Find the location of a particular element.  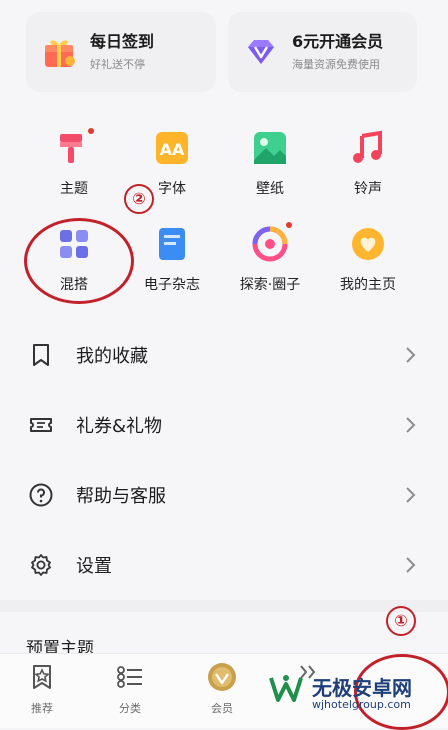

magazine-icon is located at coordinates (172, 244).